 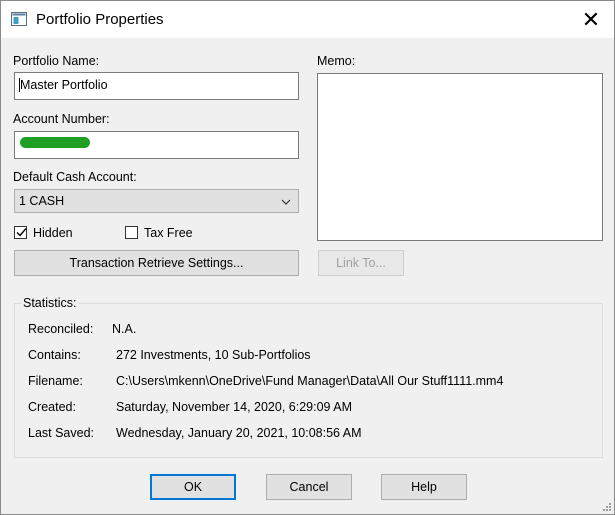 What do you see at coordinates (52, 407) in the screenshot?
I see `stat-label-created: Created:` at bounding box center [52, 407].